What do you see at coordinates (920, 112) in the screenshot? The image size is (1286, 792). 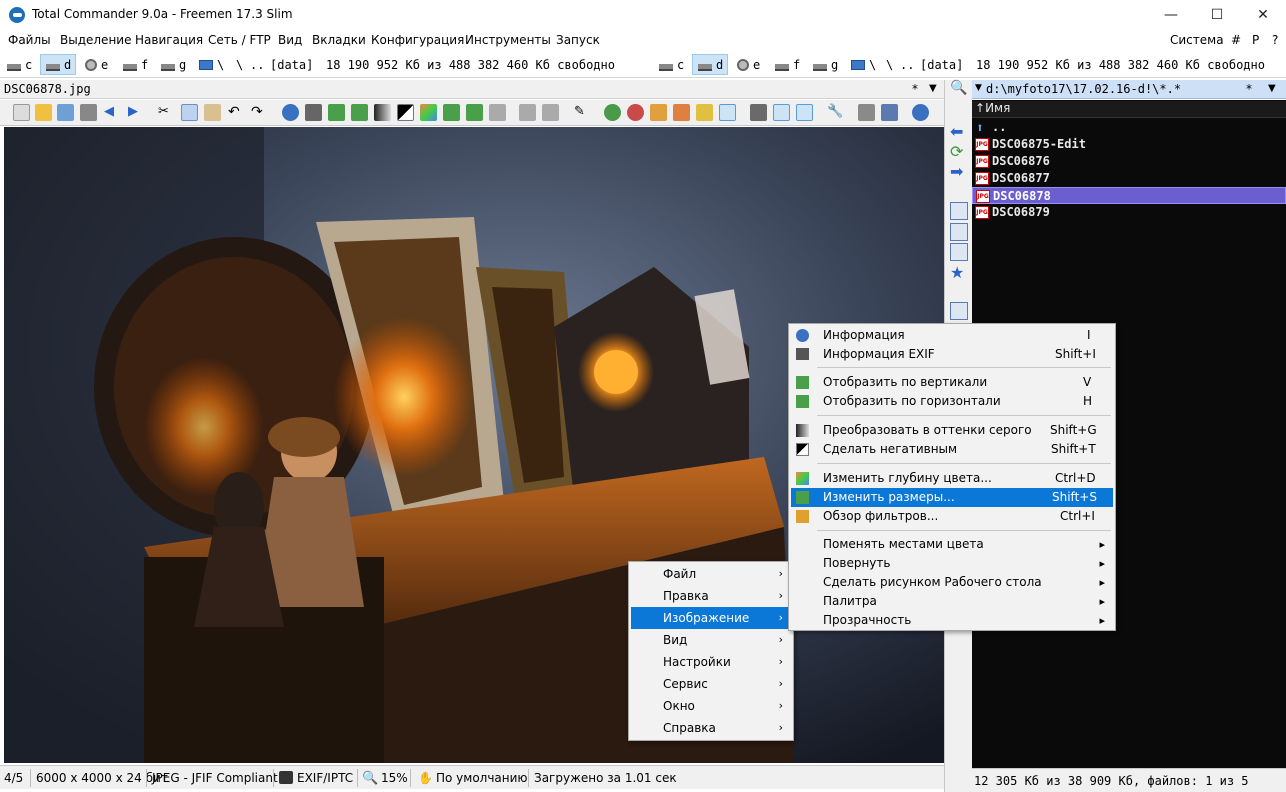 I see `help-icon` at bounding box center [920, 112].